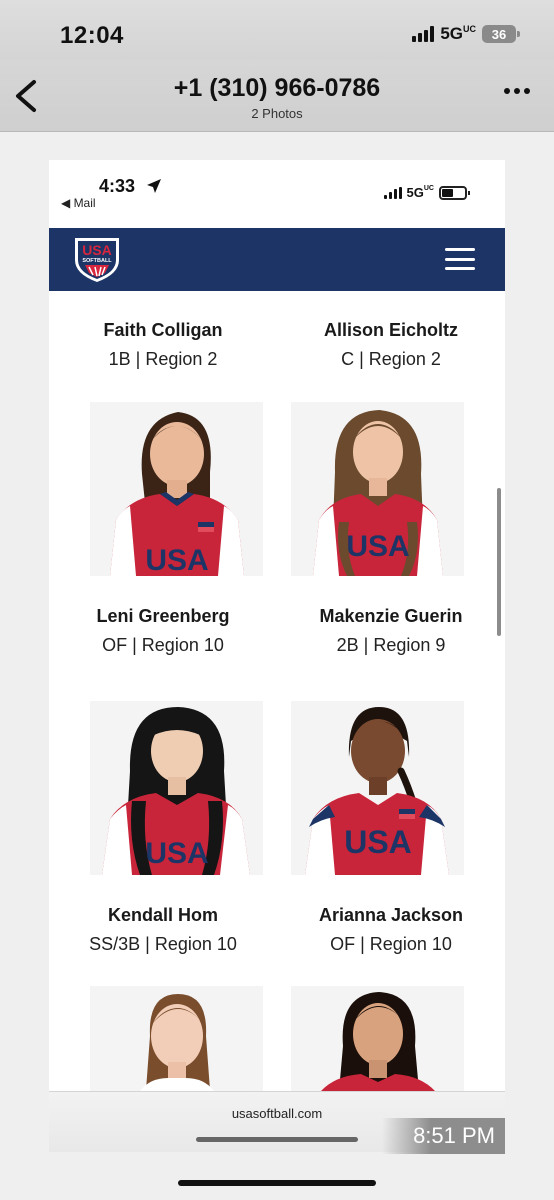 The height and width of the screenshot is (1200, 554). Describe the element at coordinates (277, 30) in the screenshot. I see `status-bar: 12:04 5GUC 36` at that location.